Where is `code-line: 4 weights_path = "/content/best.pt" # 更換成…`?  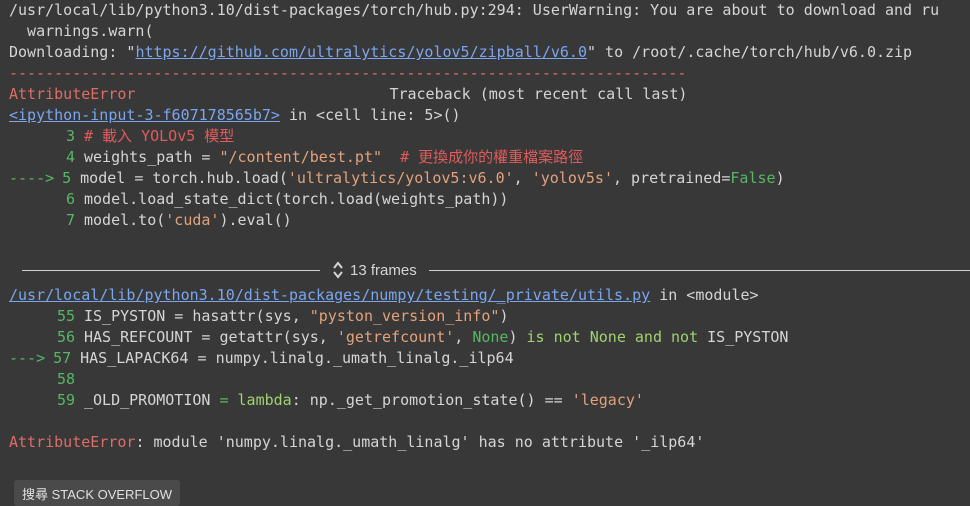 code-line: 4 weights_path = "/content/best.pt" # 更換成… is located at coordinates (324, 157).